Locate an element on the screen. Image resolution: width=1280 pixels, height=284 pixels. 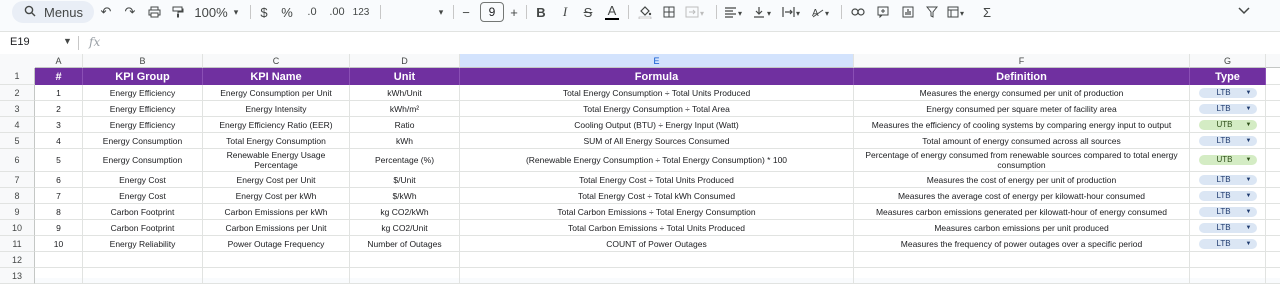
percent-format-button: % is located at coordinates (287, 12).